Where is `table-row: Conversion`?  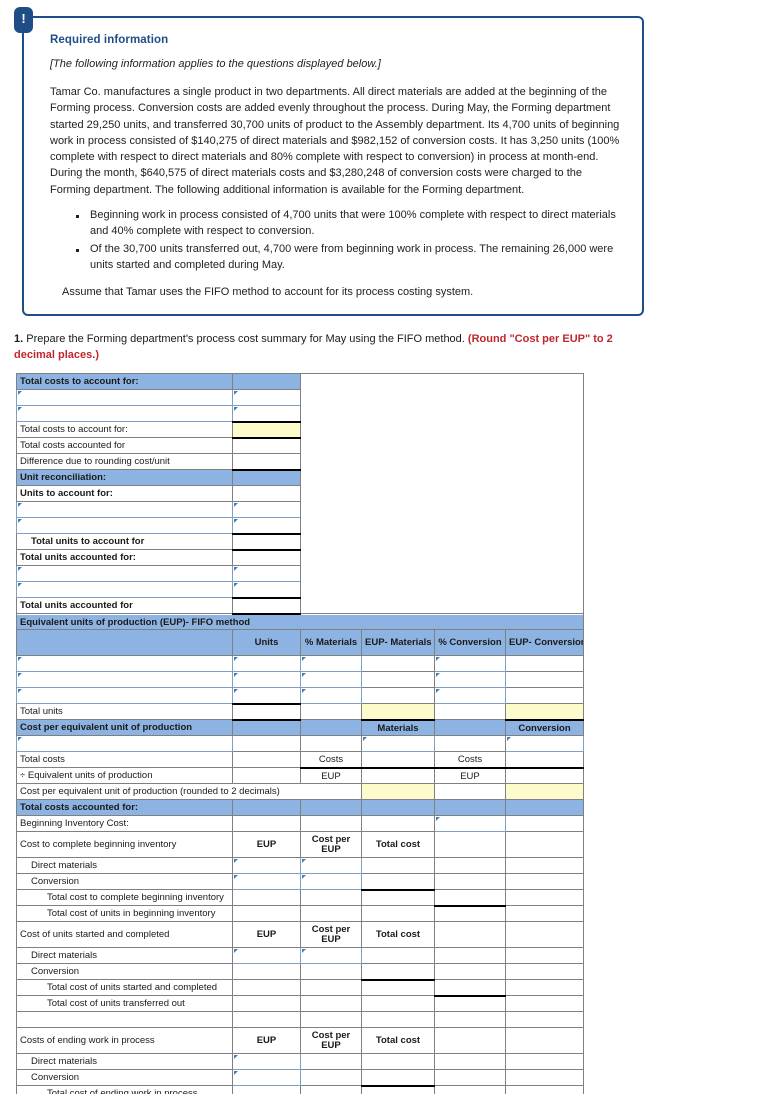
table-row: Conversion is located at coordinates (300, 882).